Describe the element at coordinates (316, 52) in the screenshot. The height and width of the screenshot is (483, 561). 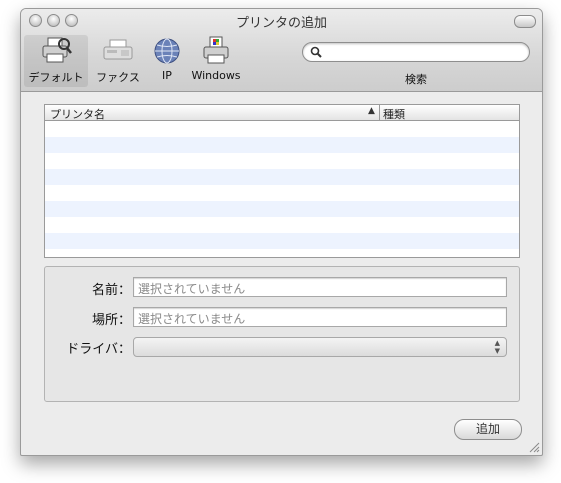
I see `search-icon` at that location.